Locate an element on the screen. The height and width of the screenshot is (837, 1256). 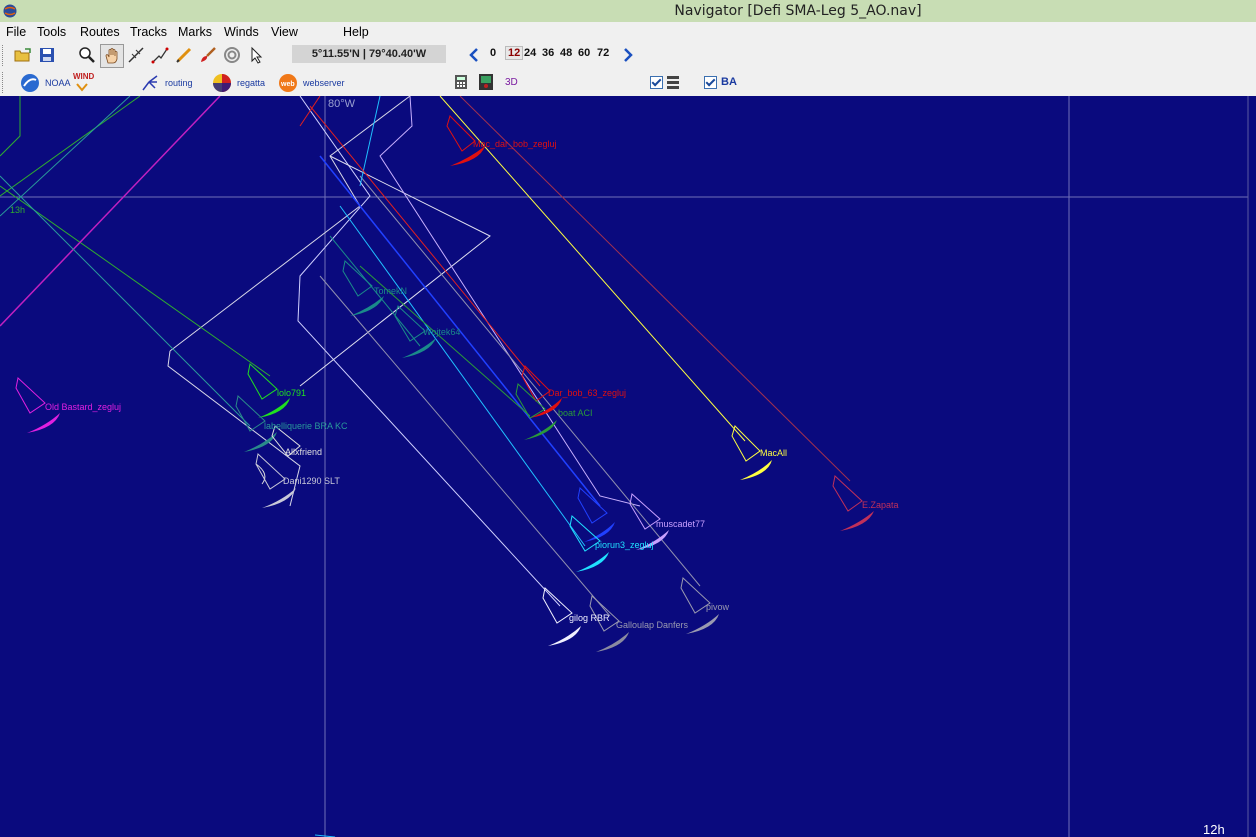
boat-label-wojtek: Wojtek64 is located at coordinates (441, 332).